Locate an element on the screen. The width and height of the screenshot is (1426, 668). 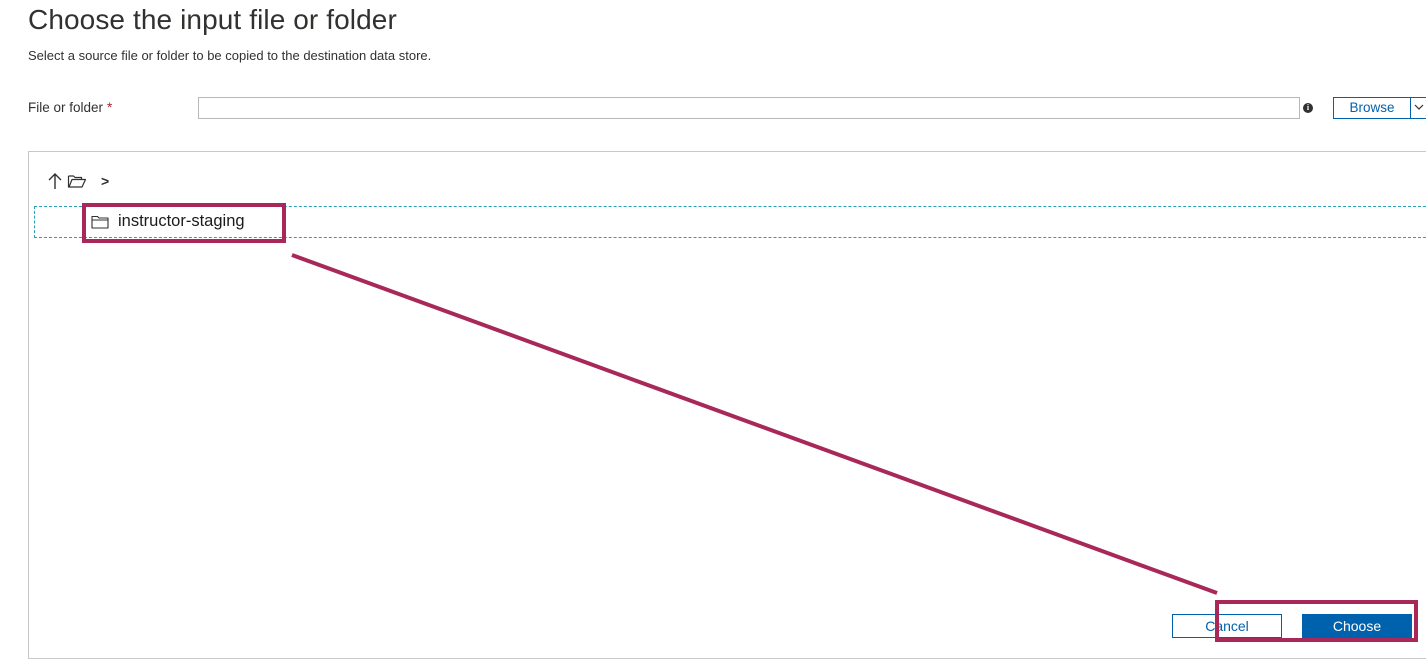
file-or-folder-label-text: File or folder is located at coordinates (66, 107).